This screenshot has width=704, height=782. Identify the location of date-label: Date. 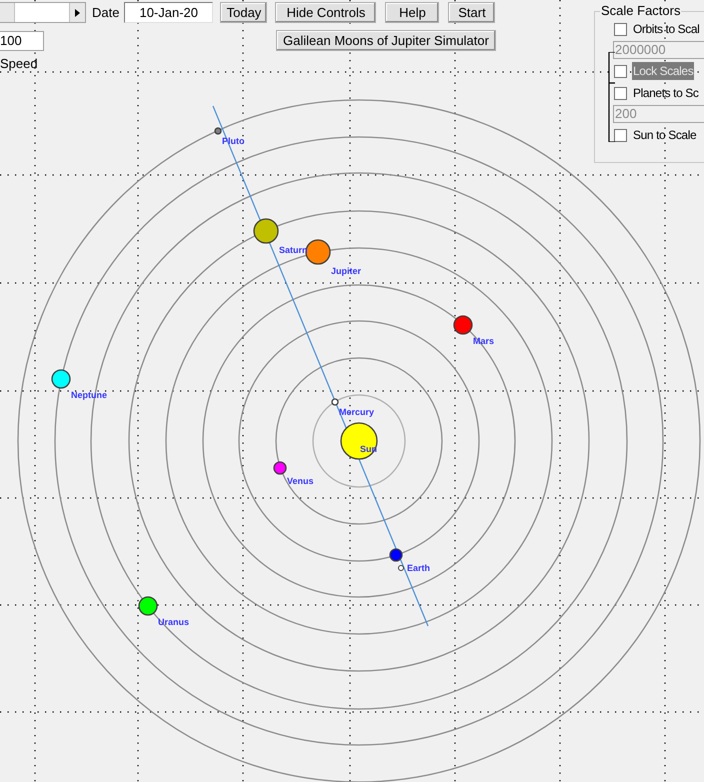
(106, 13).